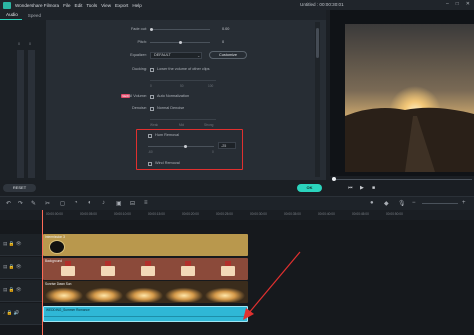 This screenshot has height=335, width=474. I want to click on clip-audio-wedding: WEDDING_Summer Romance, so click(145, 314).